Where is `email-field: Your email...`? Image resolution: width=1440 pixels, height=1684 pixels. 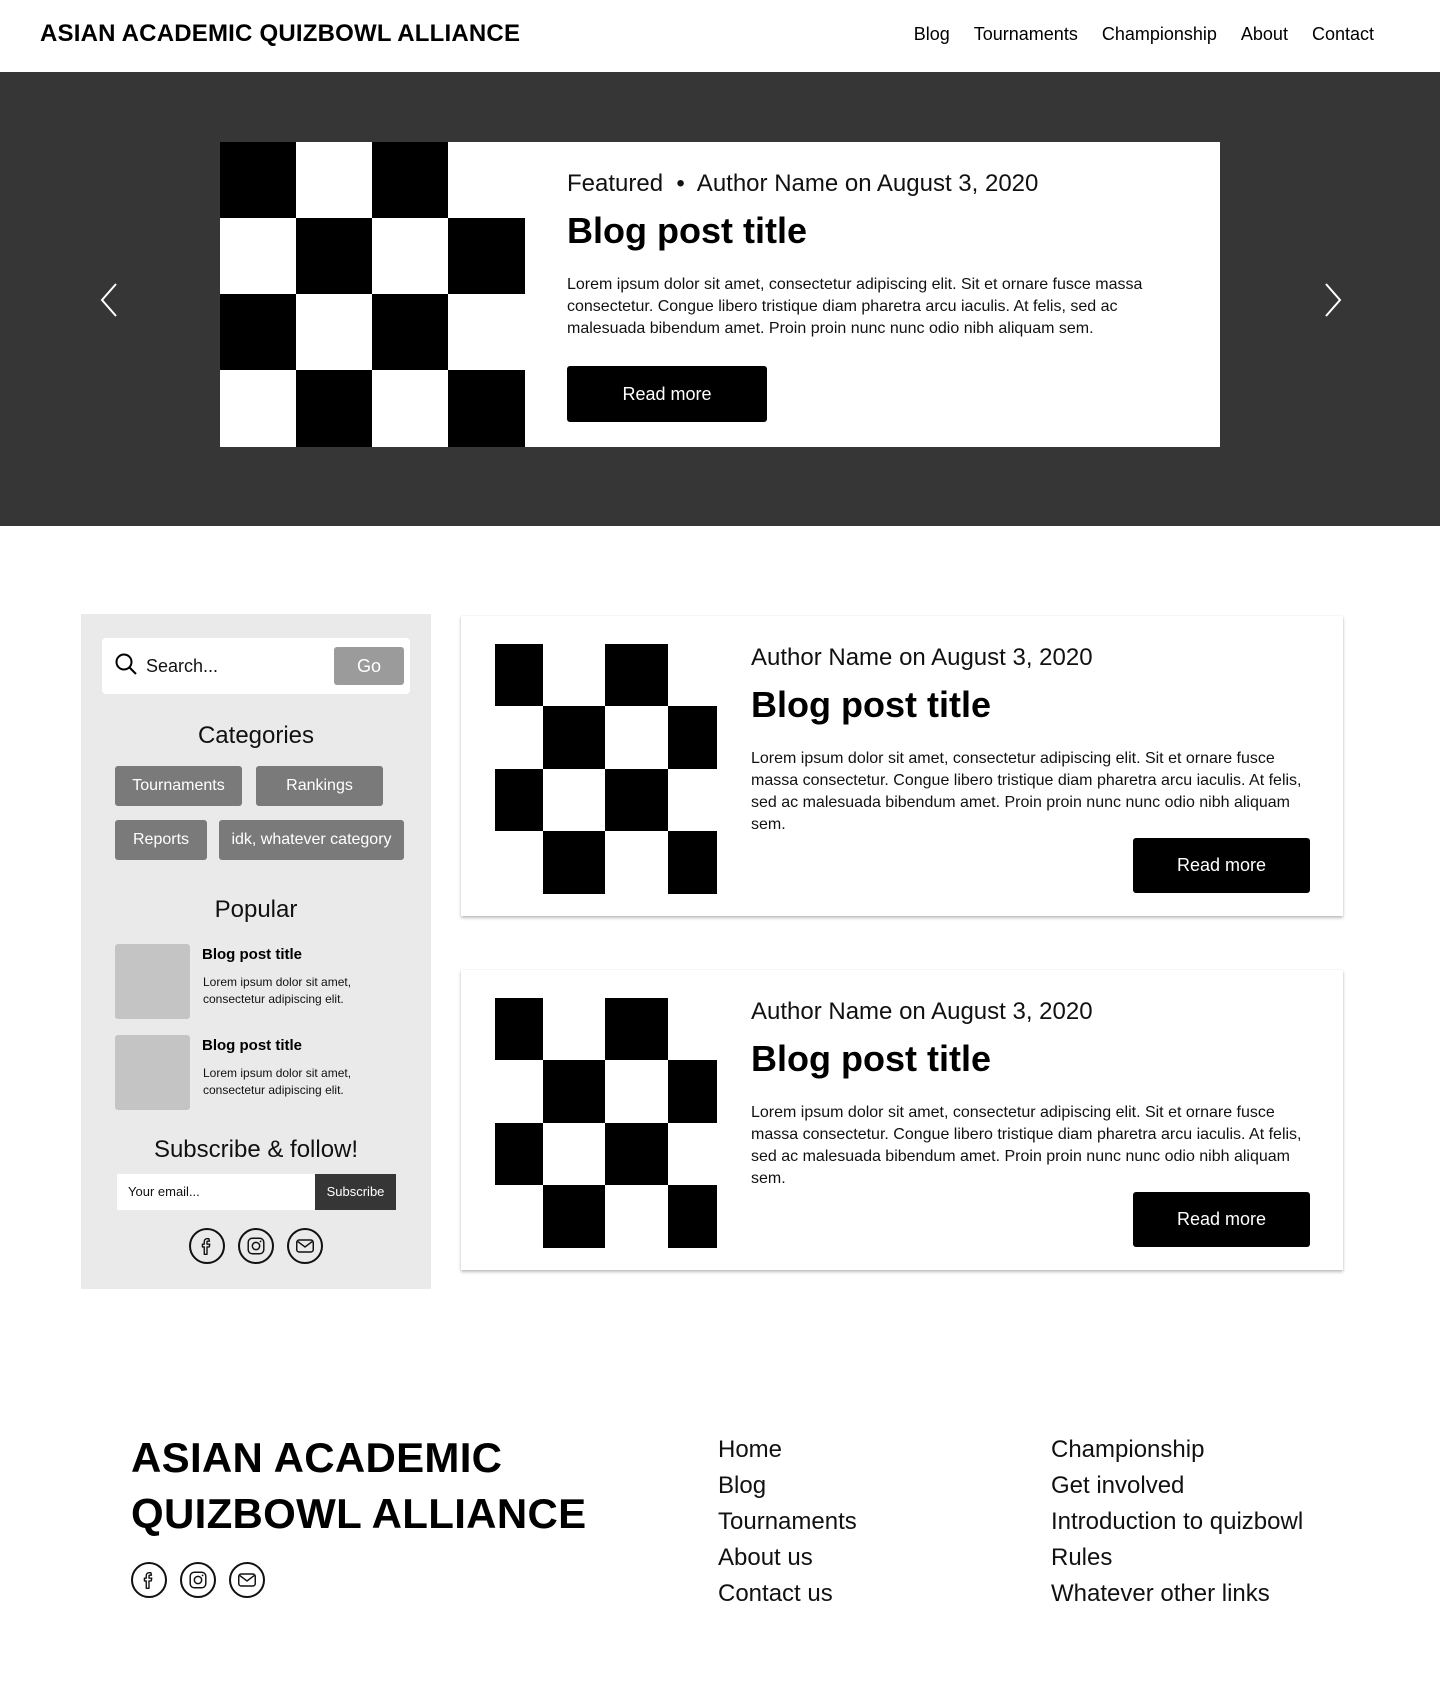
email-field: Your email... is located at coordinates (216, 1192).